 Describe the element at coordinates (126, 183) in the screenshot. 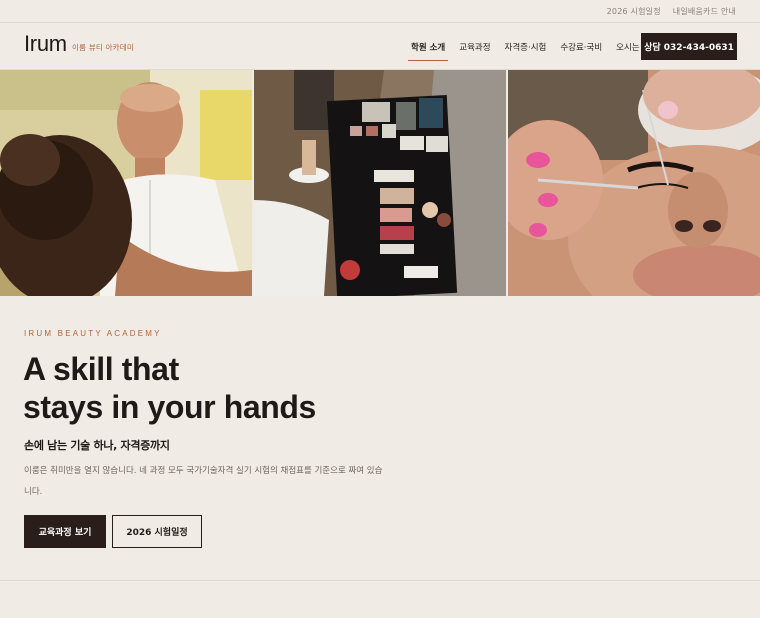

I see `photo-hairdresser` at that location.